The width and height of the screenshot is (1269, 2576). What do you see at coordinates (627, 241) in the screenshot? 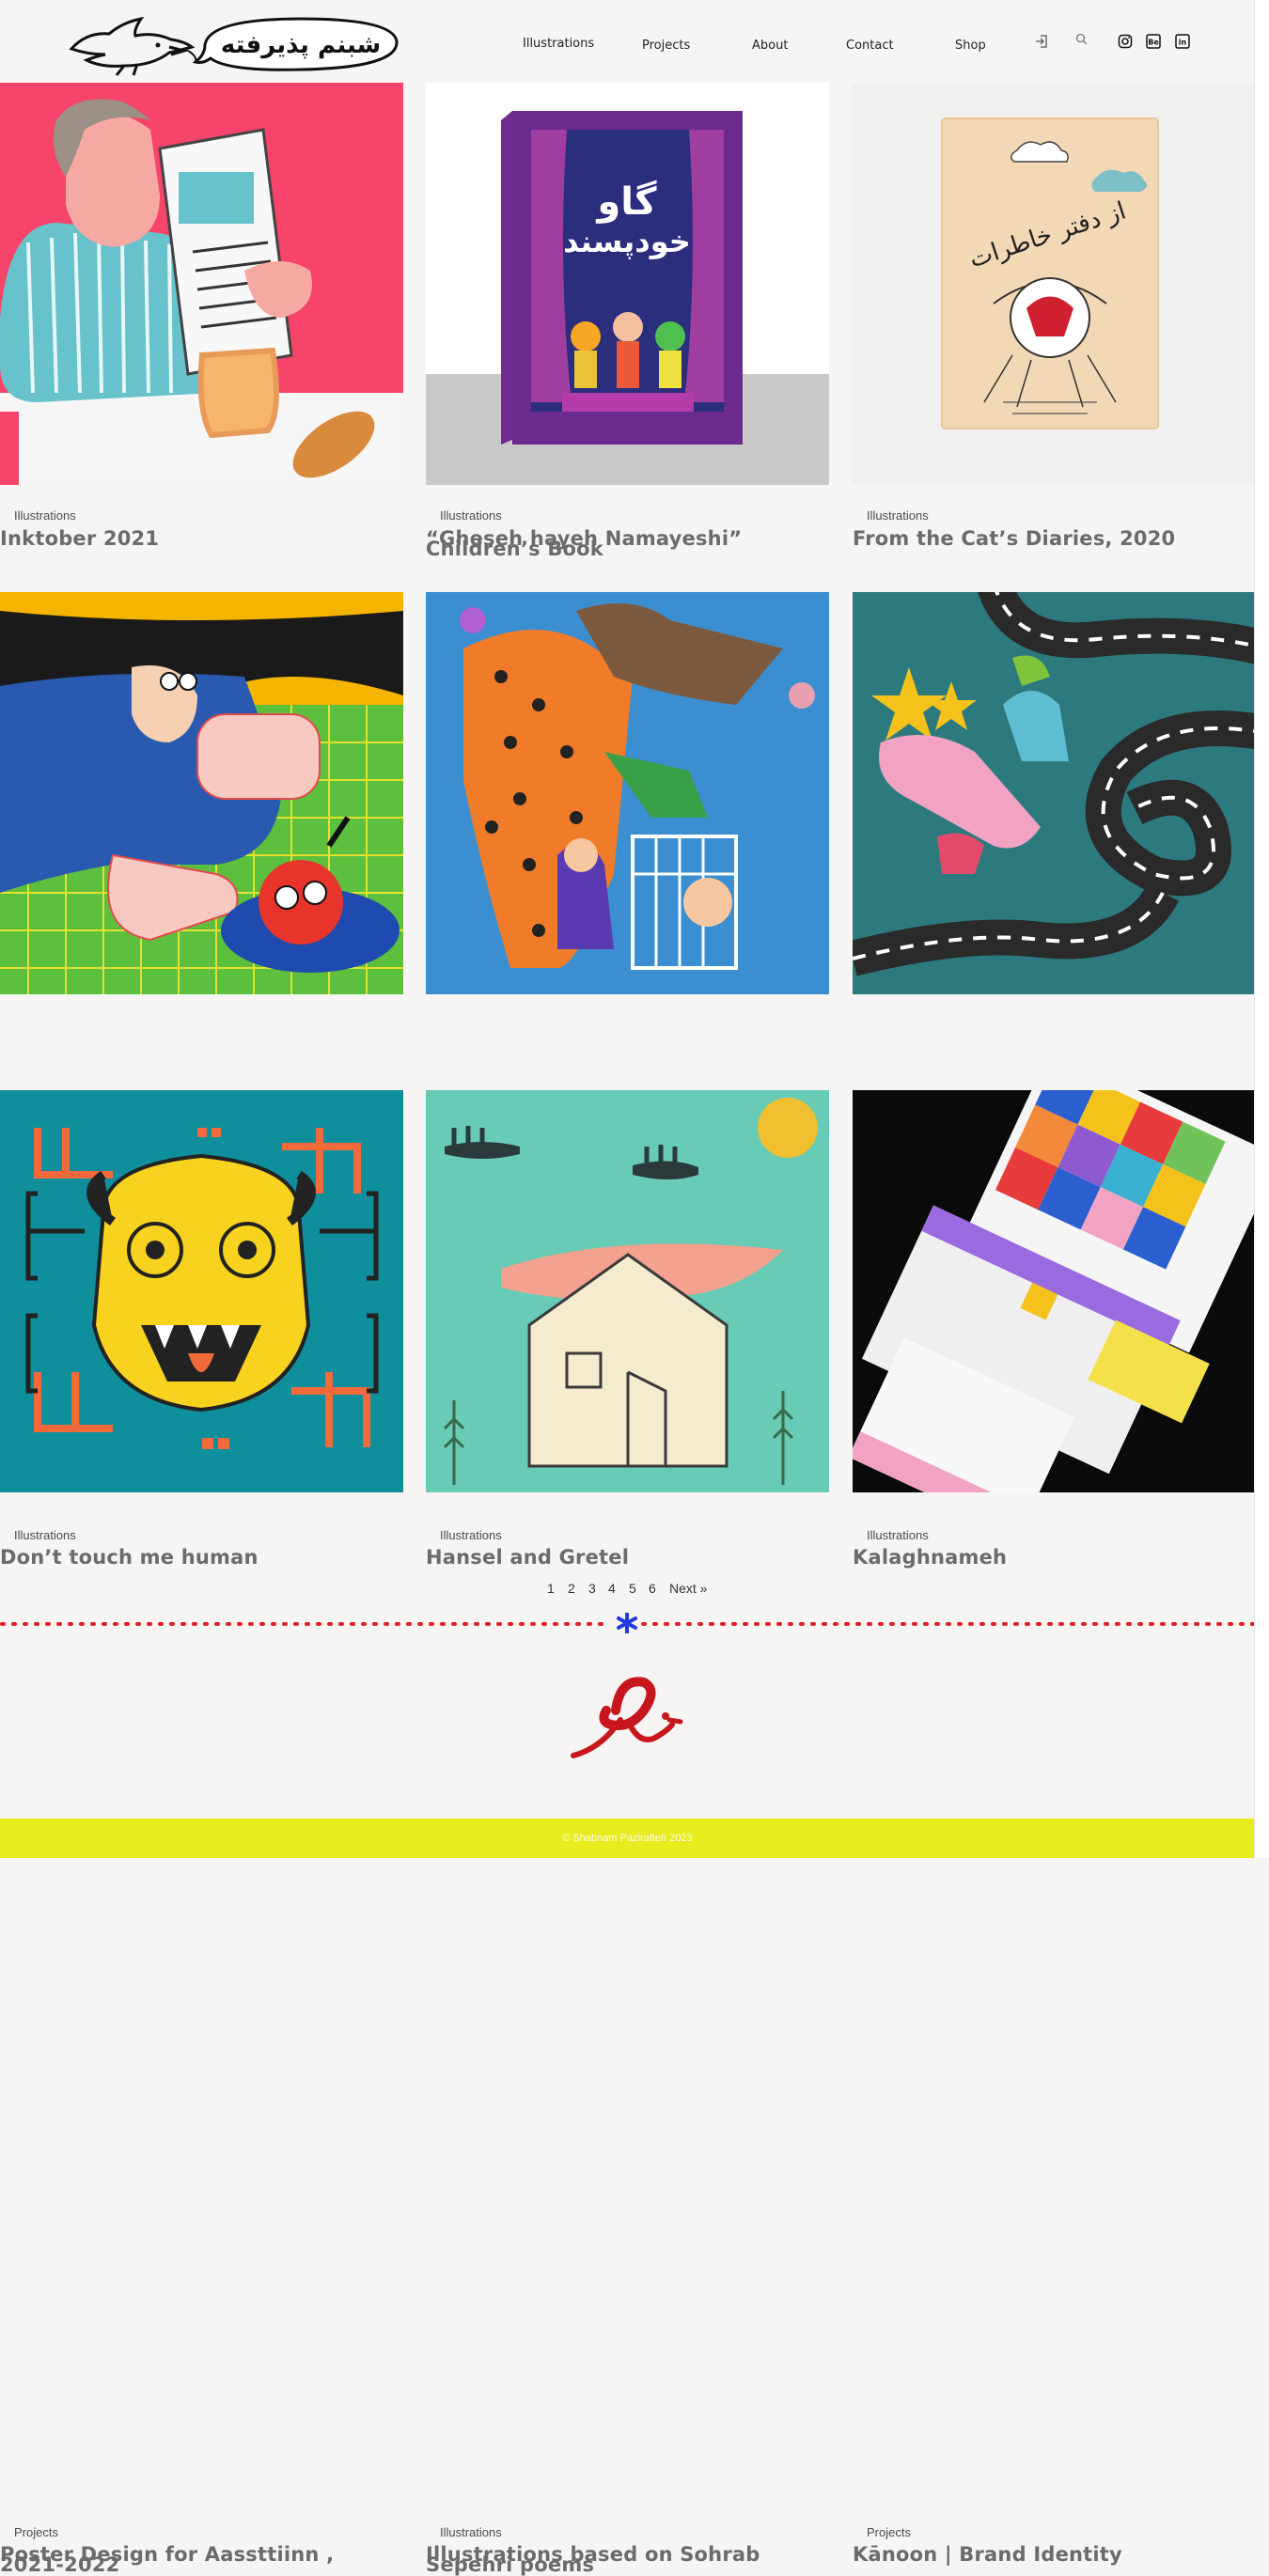
I see `svg-text: خودپسند` at bounding box center [627, 241].